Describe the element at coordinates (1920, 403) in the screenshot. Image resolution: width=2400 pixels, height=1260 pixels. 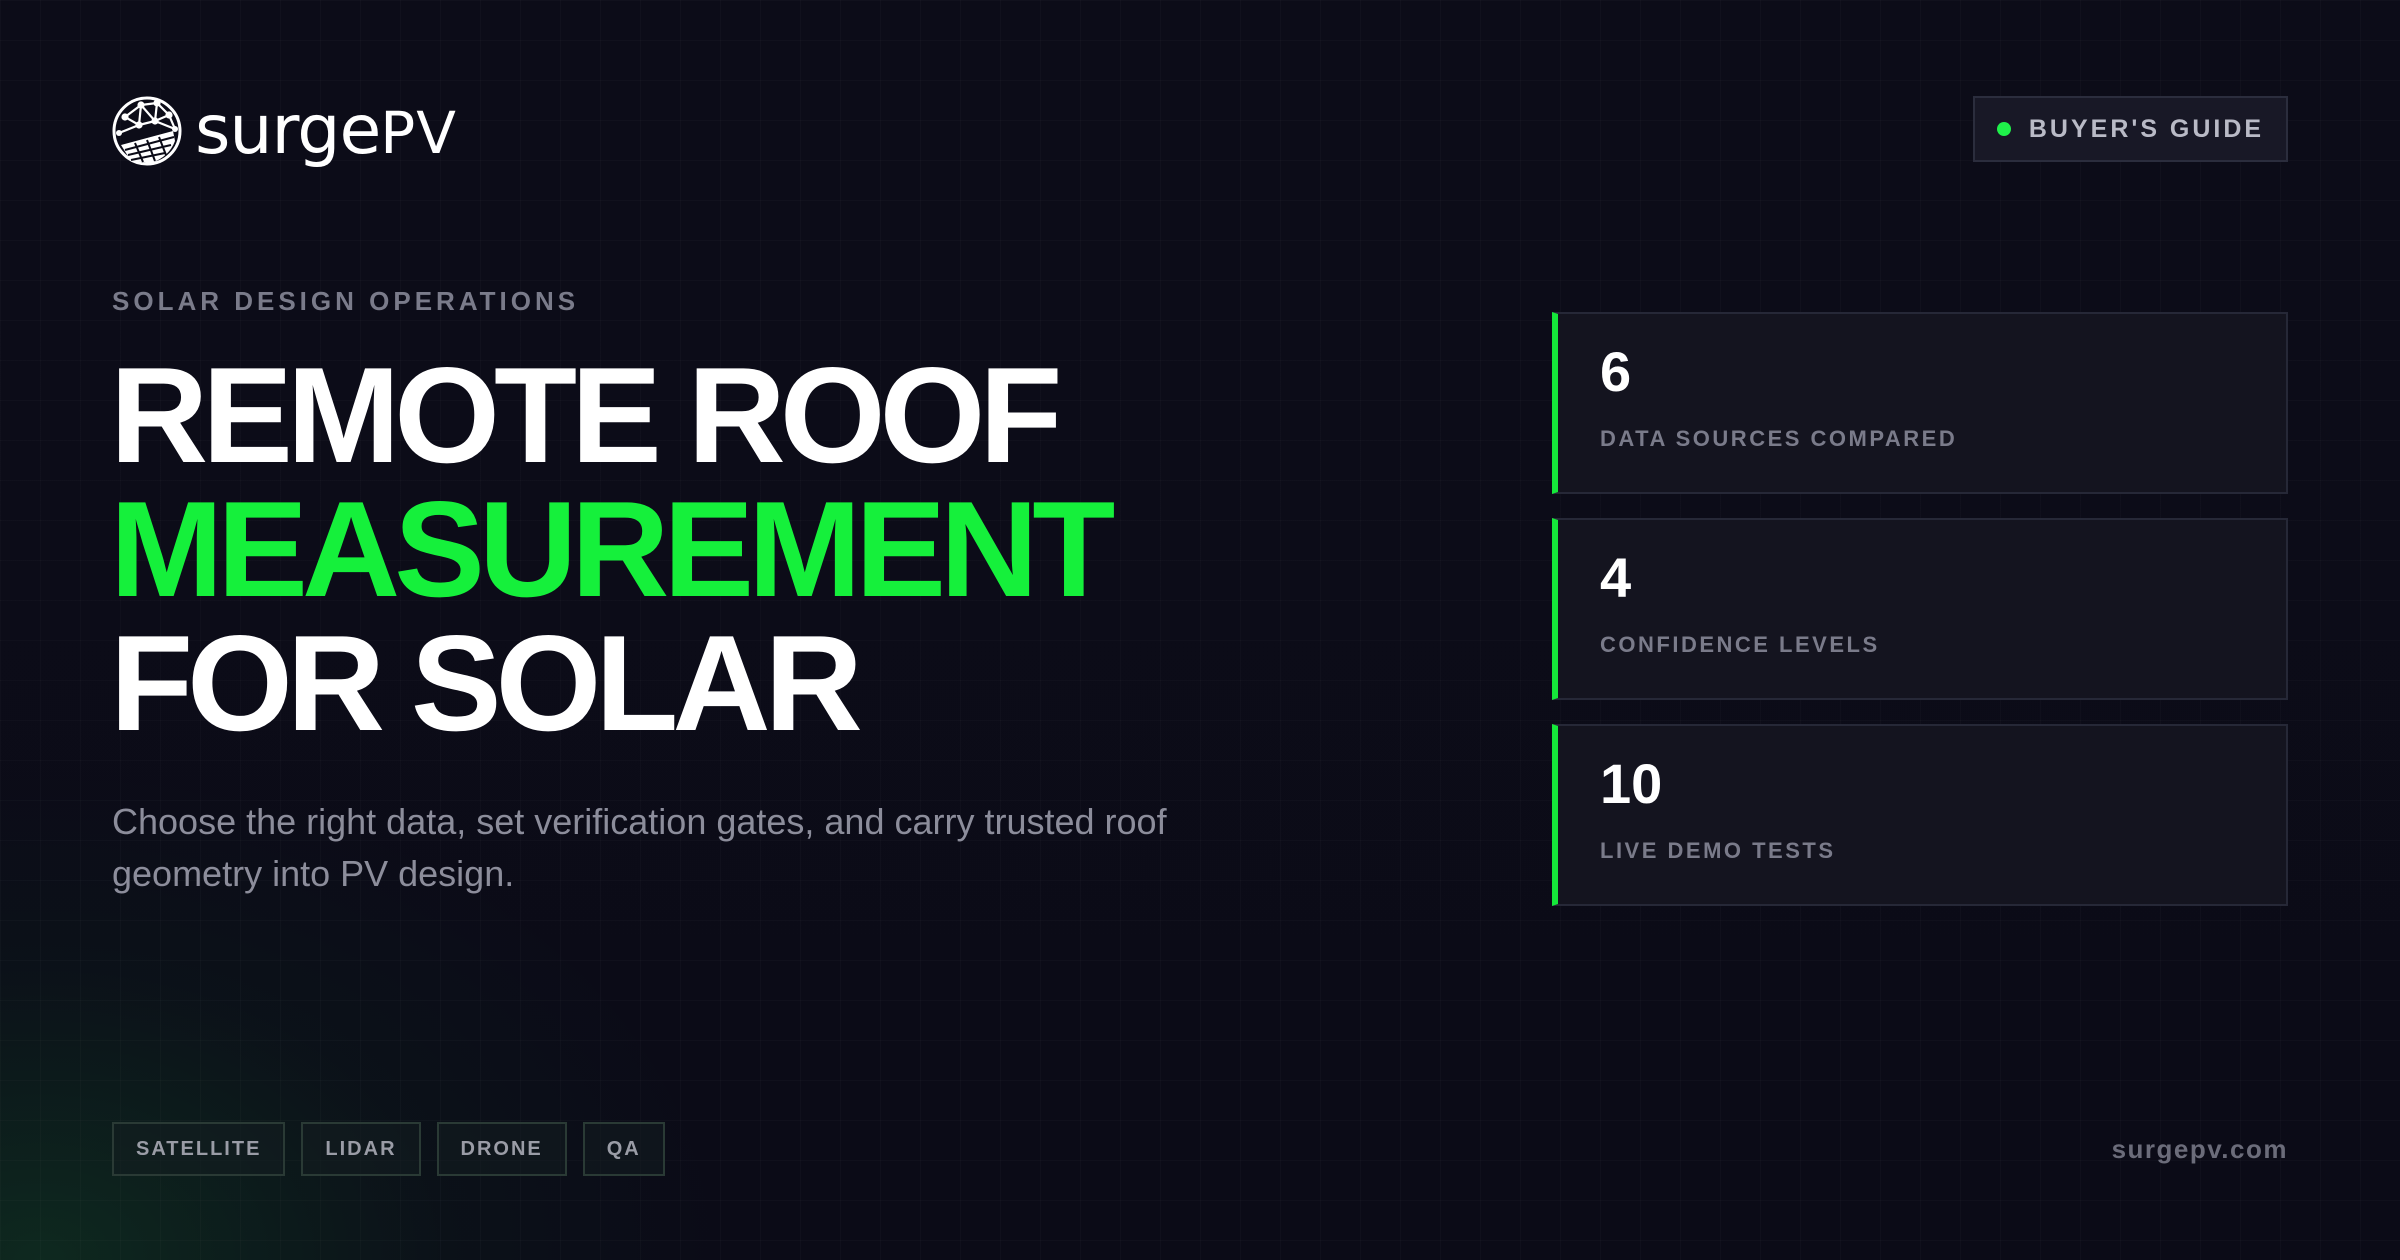
I see `stat-card-data-sources: 6 DATA SOURCES COMPARED` at that location.